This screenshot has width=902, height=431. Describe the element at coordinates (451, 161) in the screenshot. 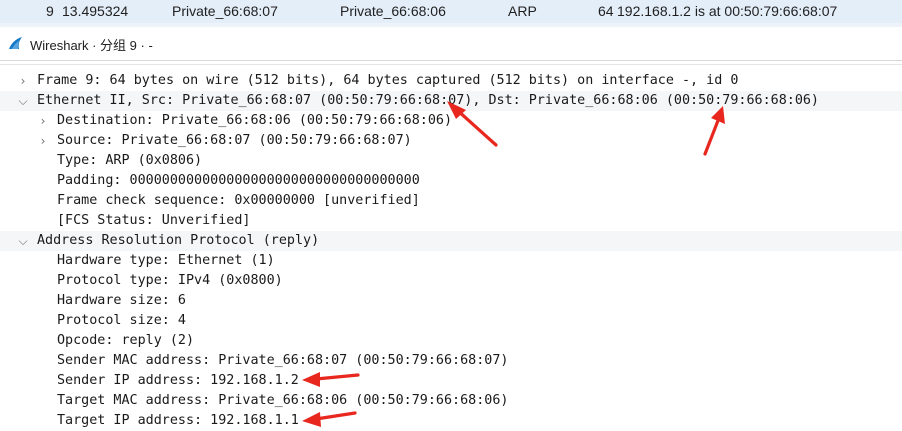

I see `tree-item-eth-type: Type: ARP (0x0806)` at that location.